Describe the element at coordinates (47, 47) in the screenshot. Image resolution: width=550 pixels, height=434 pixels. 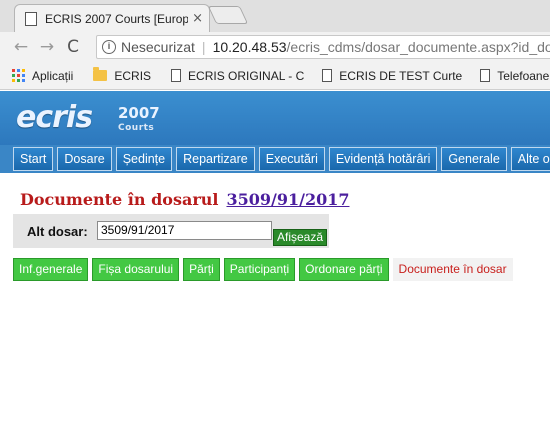
I see `forward-arrow-icon: →` at that location.